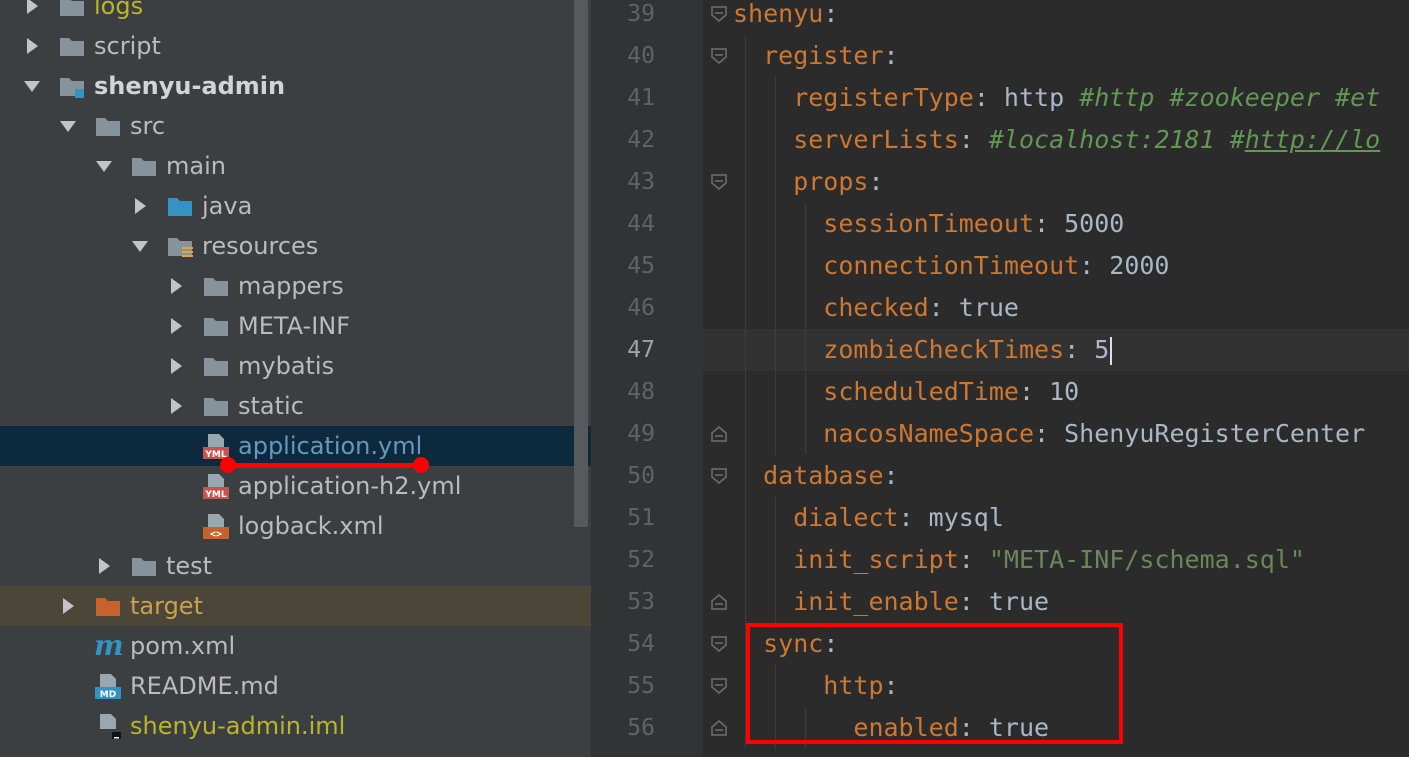 This screenshot has width=1409, height=757. Describe the element at coordinates (1049, 560) in the screenshot. I see `code-line: init_script: "META-INF/schema.sql"` at that location.